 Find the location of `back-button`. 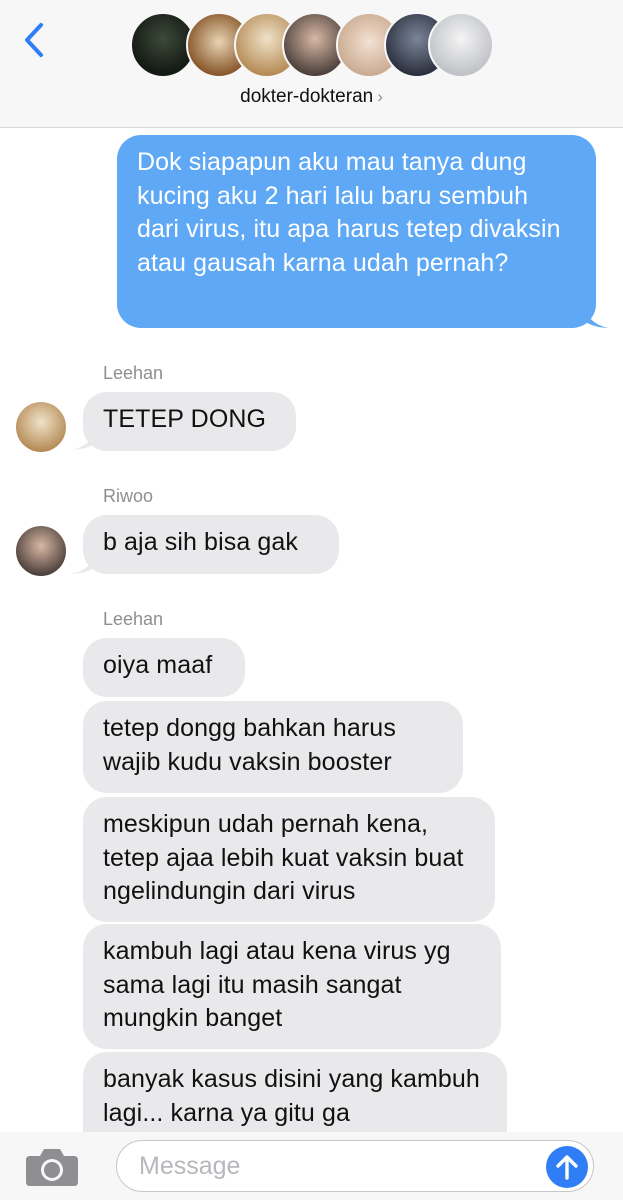

back-button is located at coordinates (34, 40).